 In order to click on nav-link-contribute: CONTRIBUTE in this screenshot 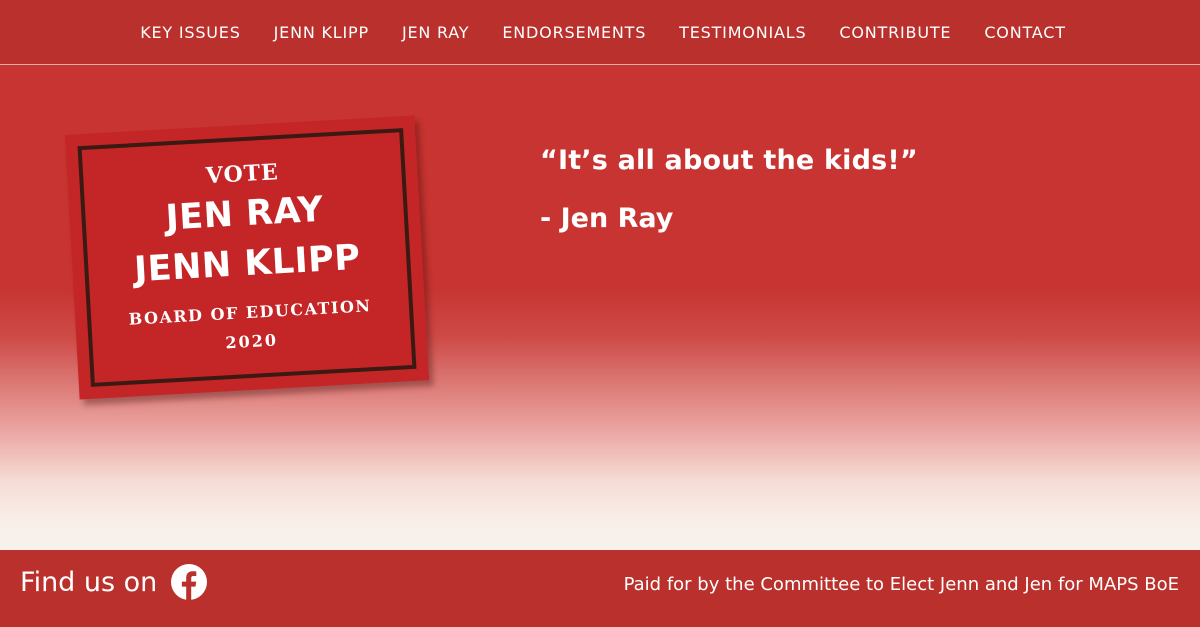, I will do `click(895, 32)`.